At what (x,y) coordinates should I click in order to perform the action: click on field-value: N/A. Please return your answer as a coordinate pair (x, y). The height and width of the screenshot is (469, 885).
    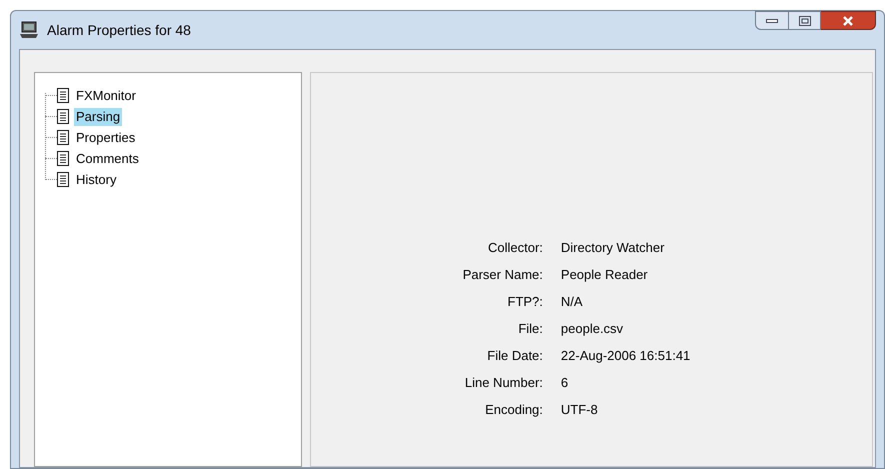
    Looking at the image, I should click on (572, 302).